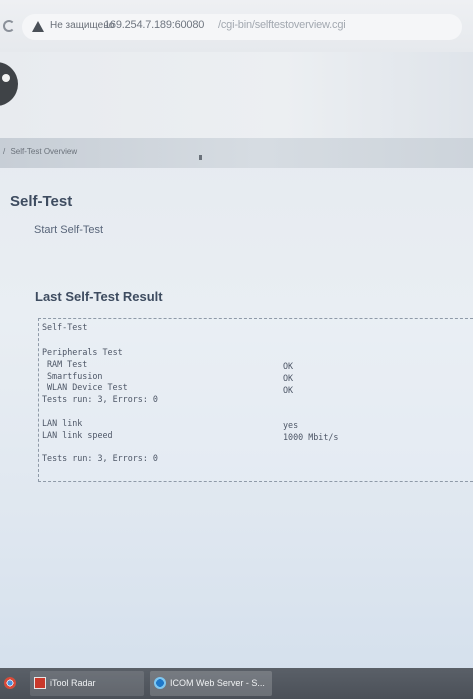 This screenshot has height=699, width=473. I want to click on taskbar-item-label: iTool Radar, so click(73, 683).